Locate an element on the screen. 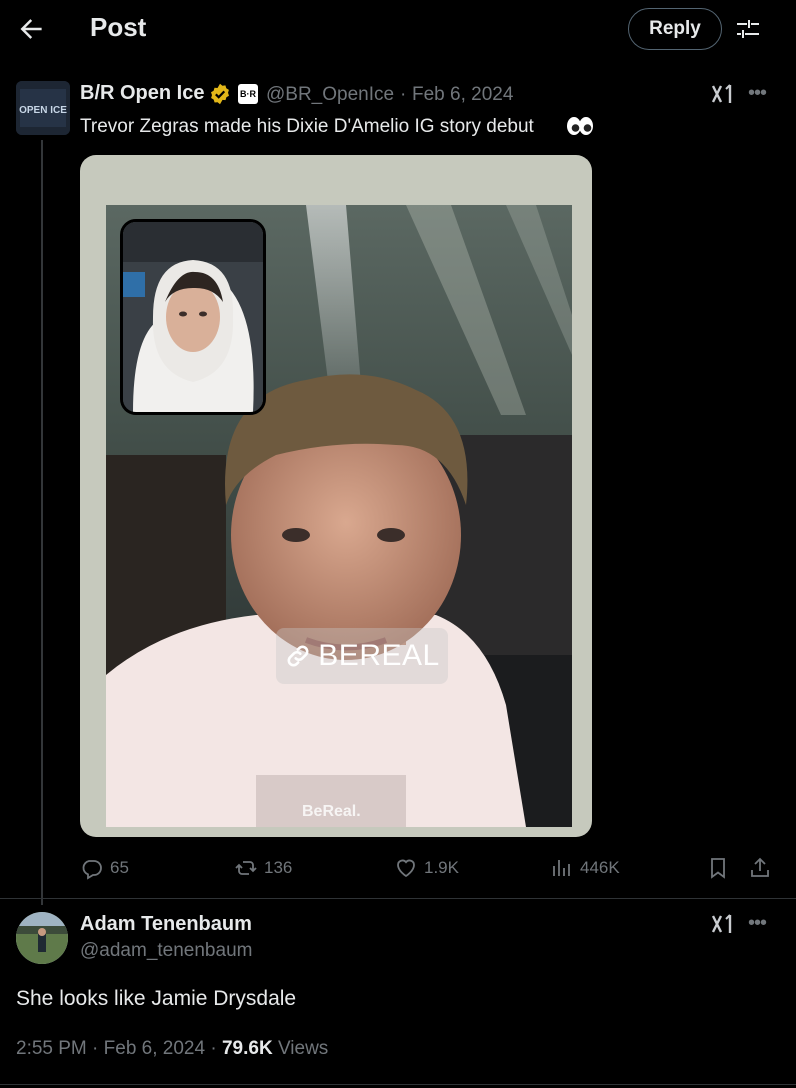  reply-avatar is located at coordinates (42, 938).